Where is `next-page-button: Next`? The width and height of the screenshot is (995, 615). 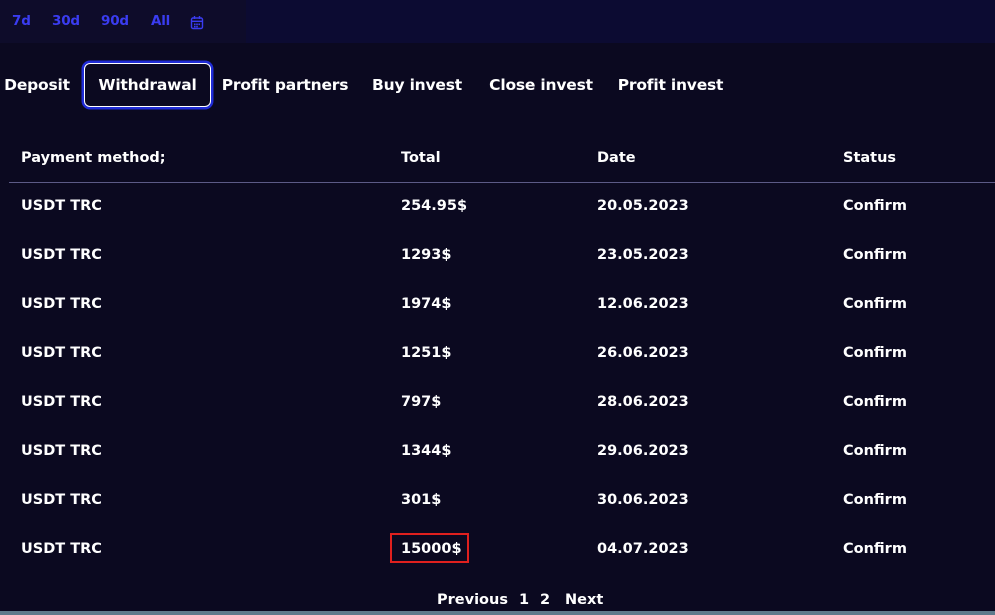 next-page-button: Next is located at coordinates (584, 600).